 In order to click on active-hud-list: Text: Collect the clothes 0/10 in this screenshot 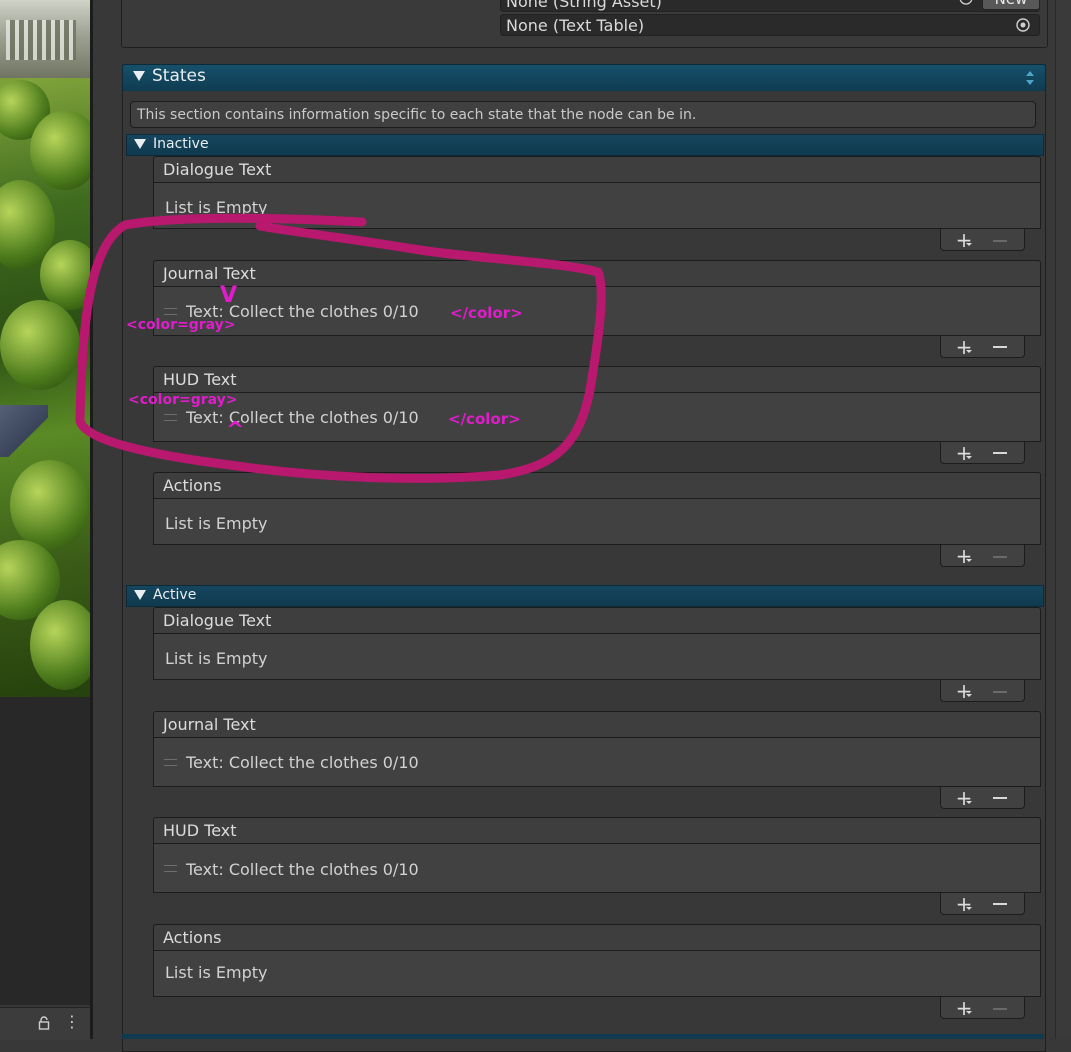, I will do `click(597, 868)`.